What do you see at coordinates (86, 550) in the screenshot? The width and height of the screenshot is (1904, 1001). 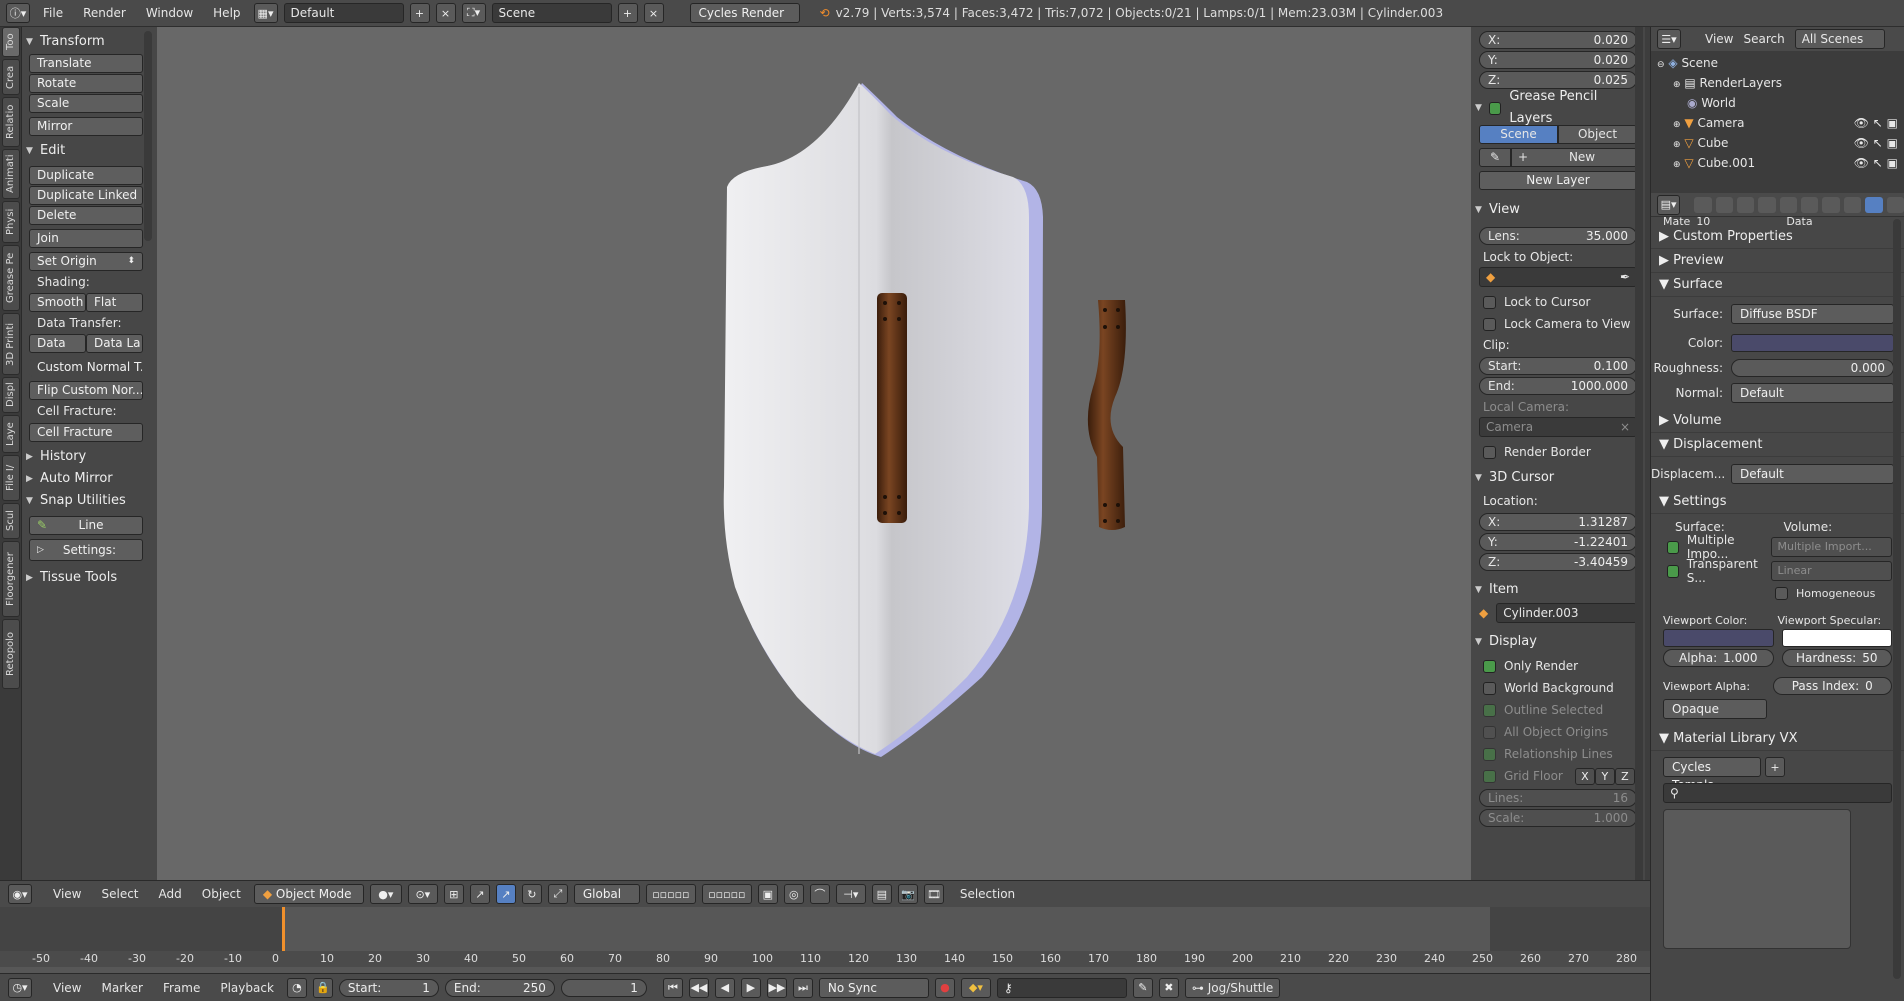 I see `settings-button: ▷ Settings:` at bounding box center [86, 550].